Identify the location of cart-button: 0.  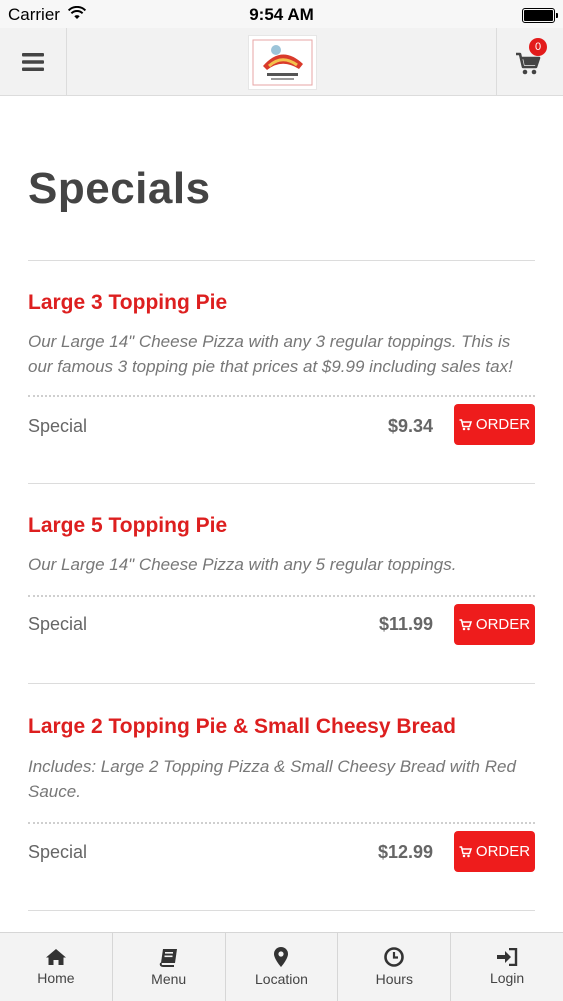
(529, 61).